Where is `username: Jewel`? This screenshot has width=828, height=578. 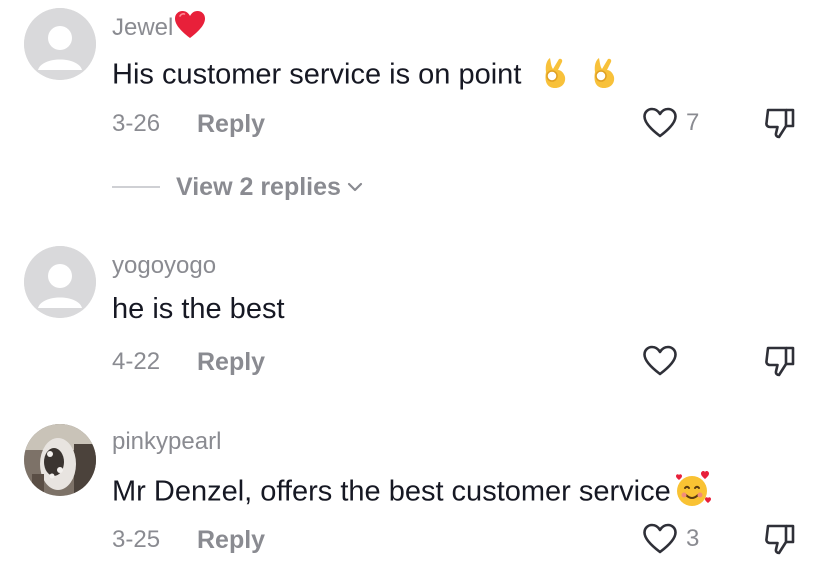 username: Jewel is located at coordinates (159, 28).